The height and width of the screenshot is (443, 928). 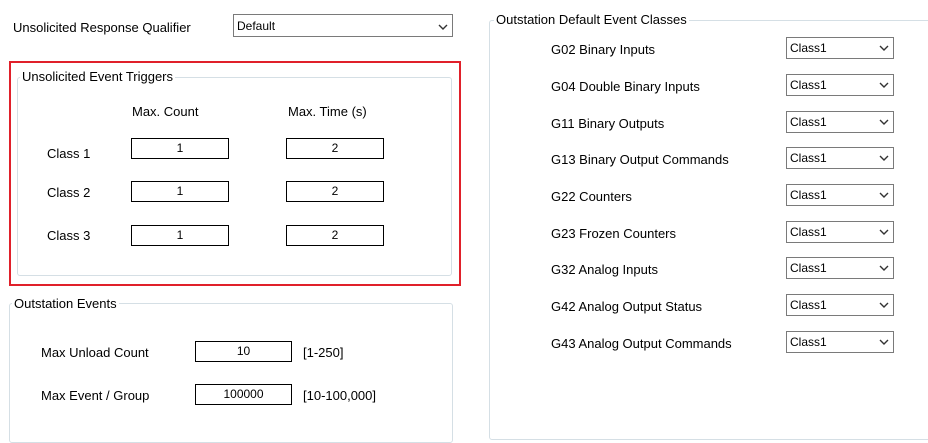 What do you see at coordinates (65, 304) in the screenshot?
I see `outstation-events-title: Outstation Events` at bounding box center [65, 304].